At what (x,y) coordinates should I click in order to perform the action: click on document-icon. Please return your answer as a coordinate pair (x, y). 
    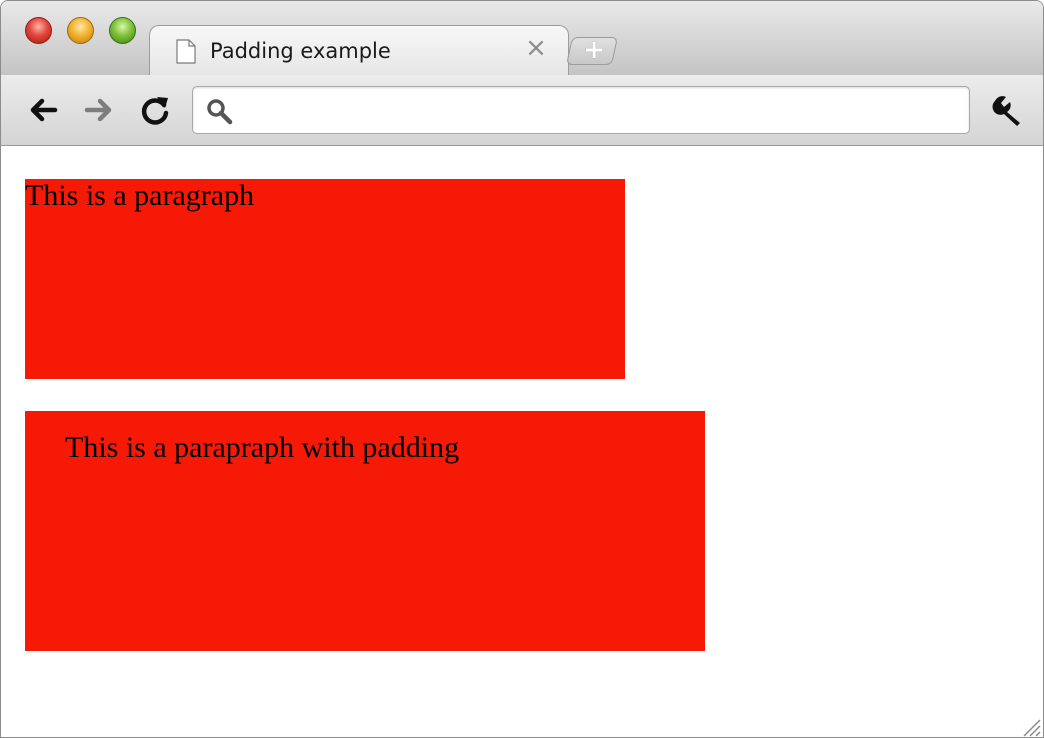
    Looking at the image, I should click on (186, 51).